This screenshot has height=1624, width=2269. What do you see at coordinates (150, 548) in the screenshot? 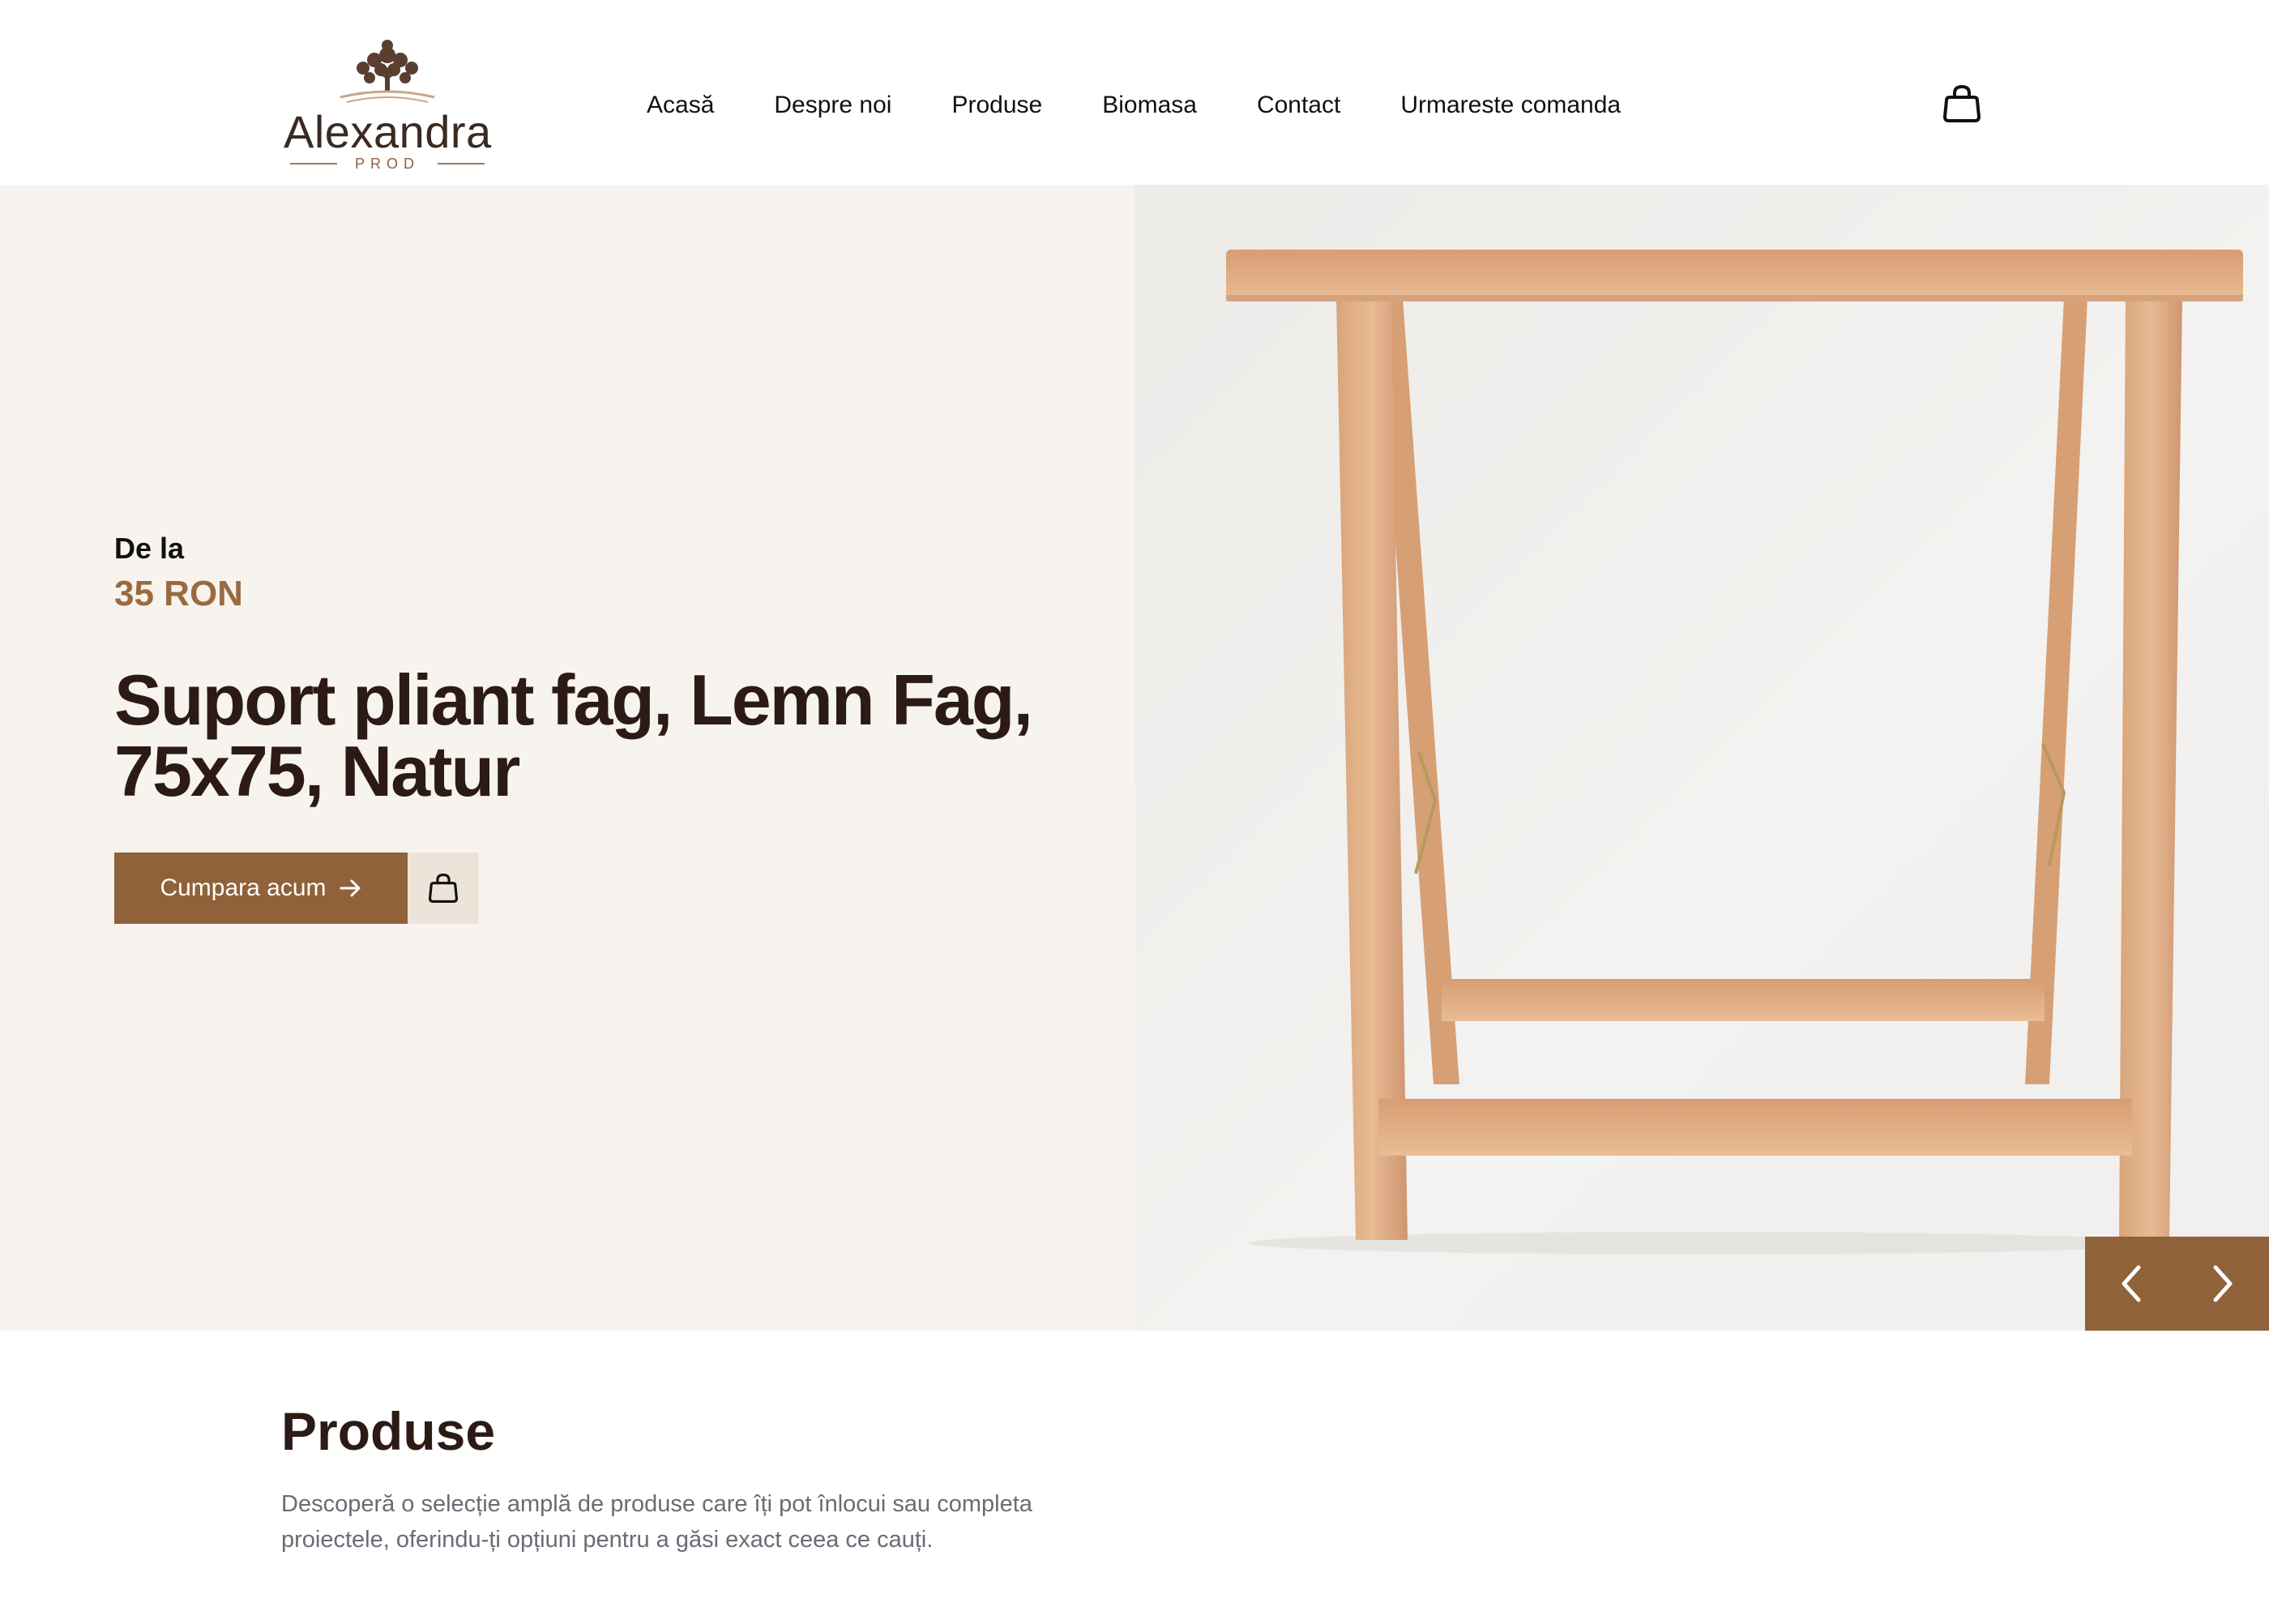
I see `price-label: De la` at bounding box center [150, 548].